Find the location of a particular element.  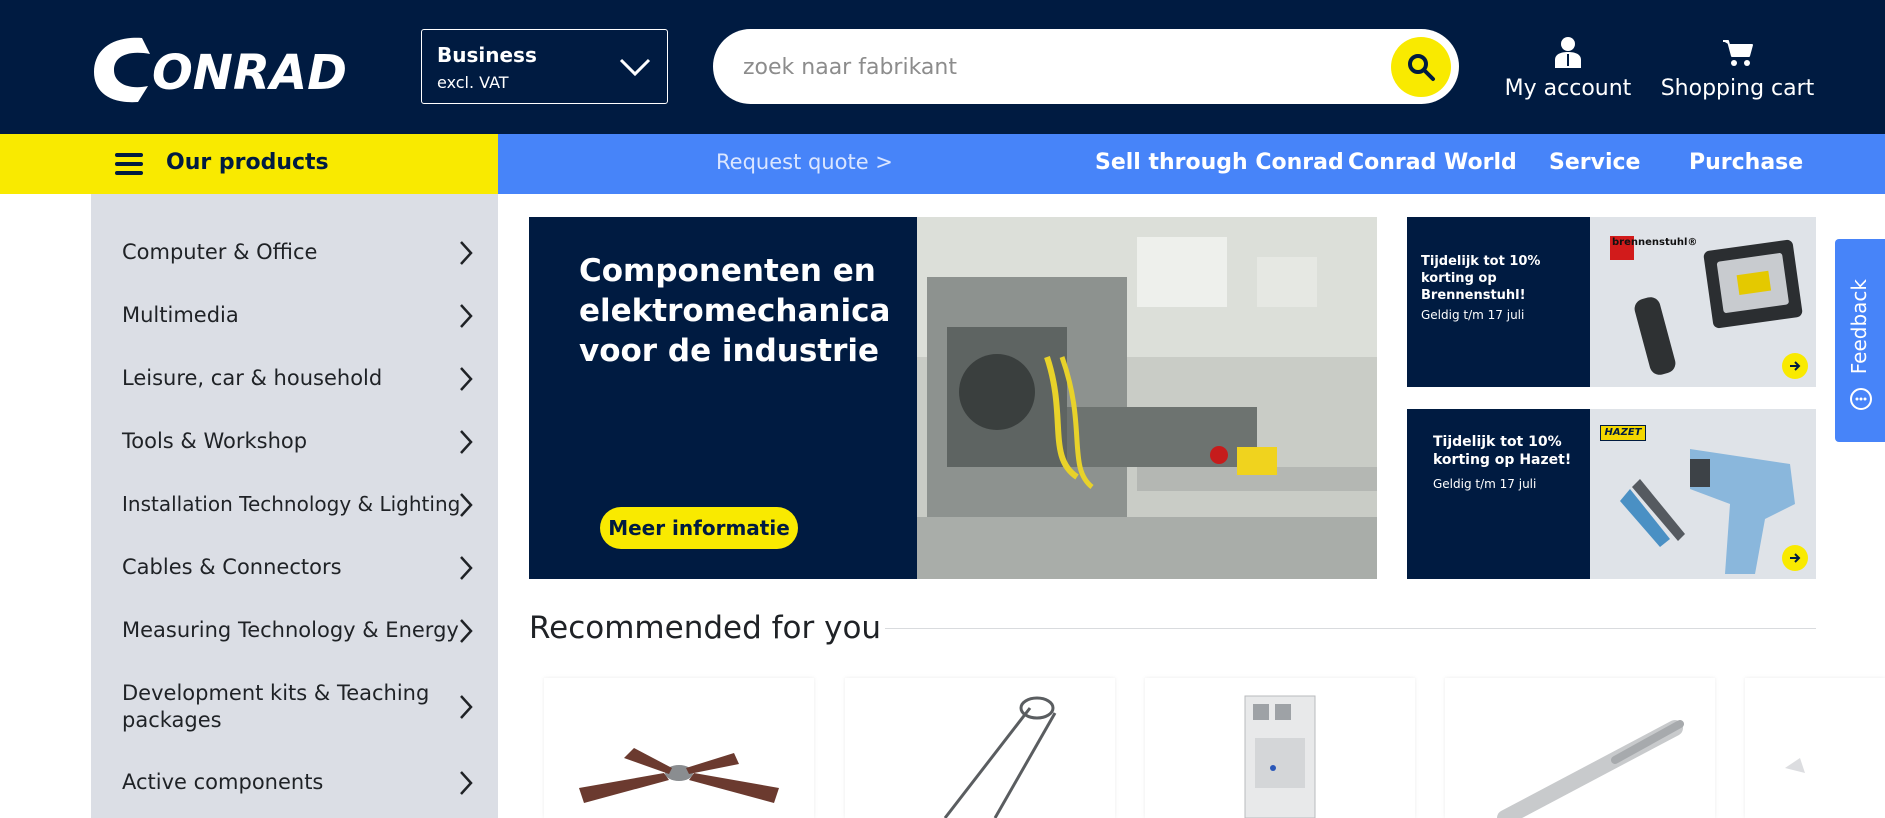

conrad-logo: ONRAD is located at coordinates (226, 69).